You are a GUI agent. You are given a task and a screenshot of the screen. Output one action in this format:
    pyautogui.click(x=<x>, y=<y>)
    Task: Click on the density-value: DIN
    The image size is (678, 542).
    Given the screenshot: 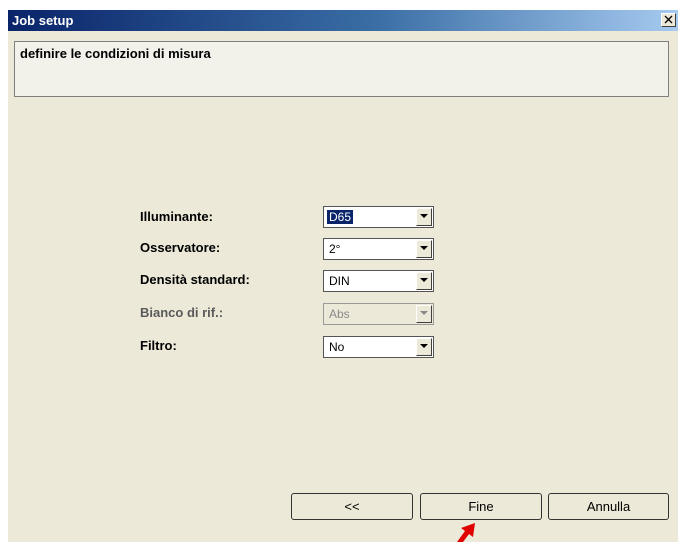 What is the action you would take?
    pyautogui.click(x=339, y=281)
    